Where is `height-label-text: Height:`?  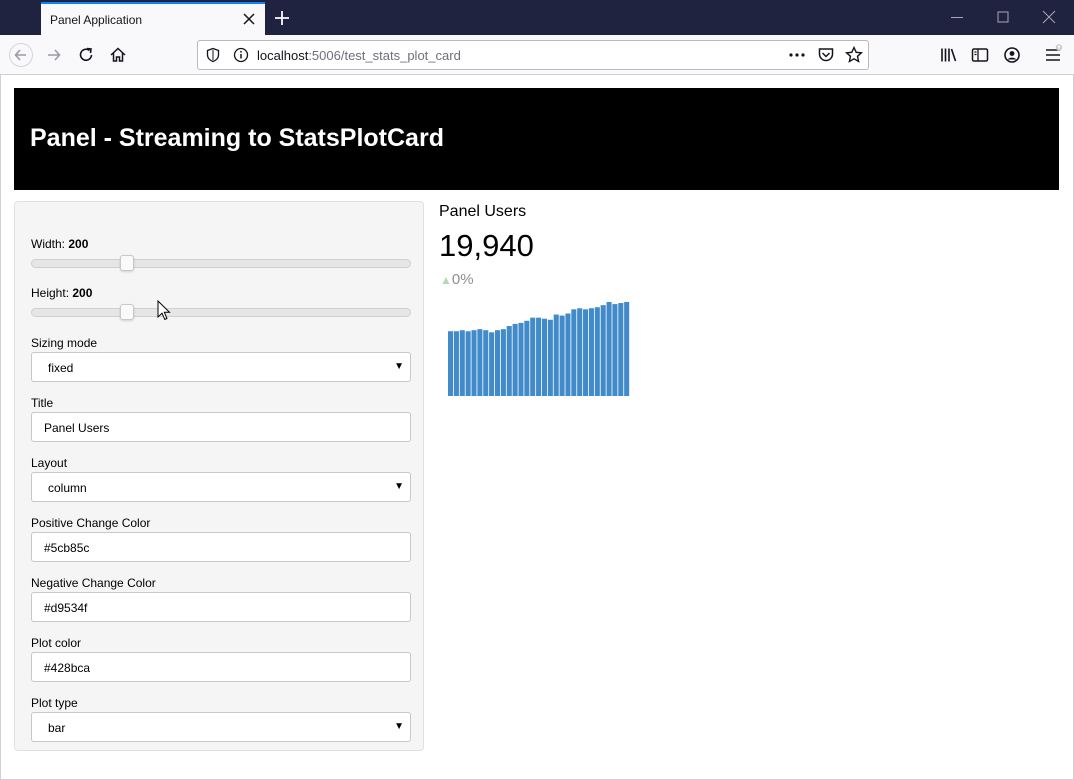
height-label-text: Height: is located at coordinates (52, 293).